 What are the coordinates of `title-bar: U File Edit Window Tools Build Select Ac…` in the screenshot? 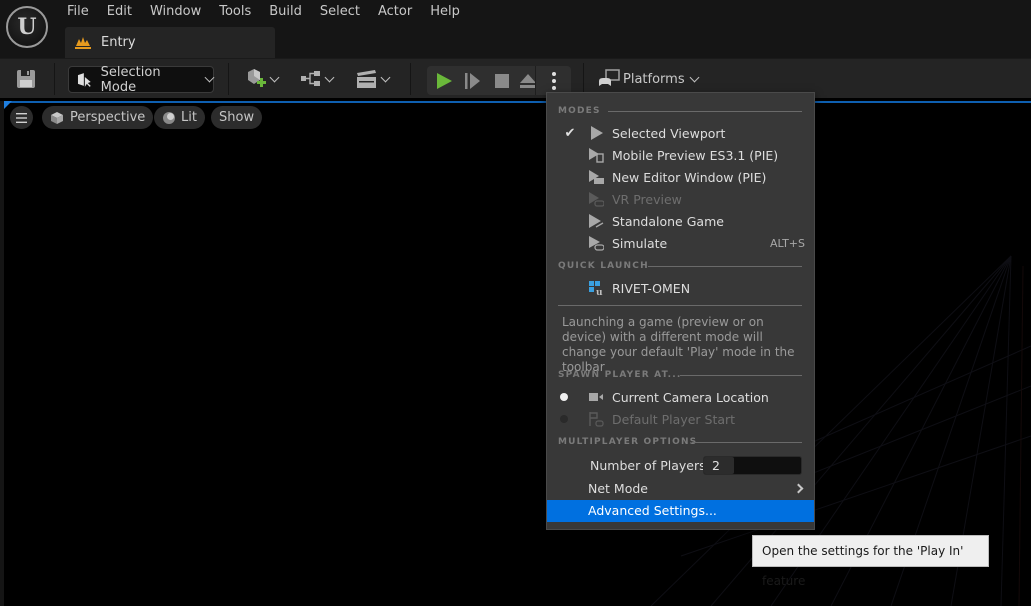 It's located at (515, 29).